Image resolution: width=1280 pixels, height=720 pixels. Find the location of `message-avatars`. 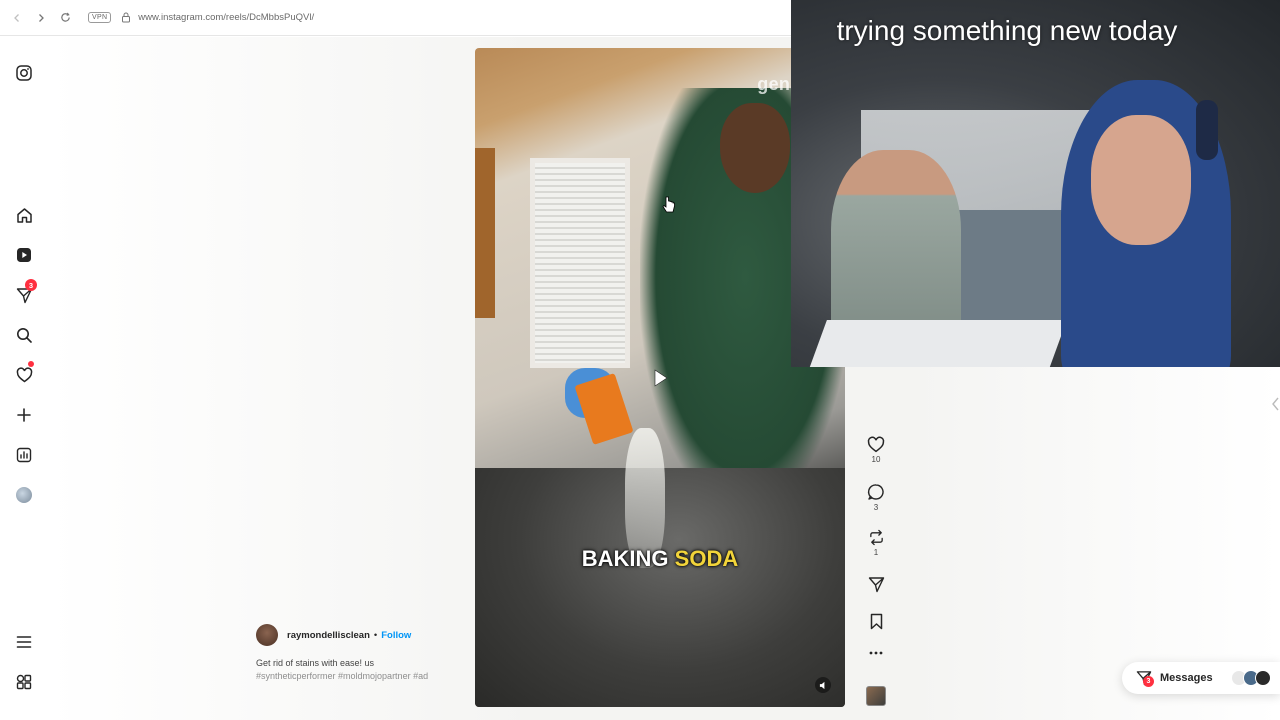

message-avatars is located at coordinates (1250, 678).